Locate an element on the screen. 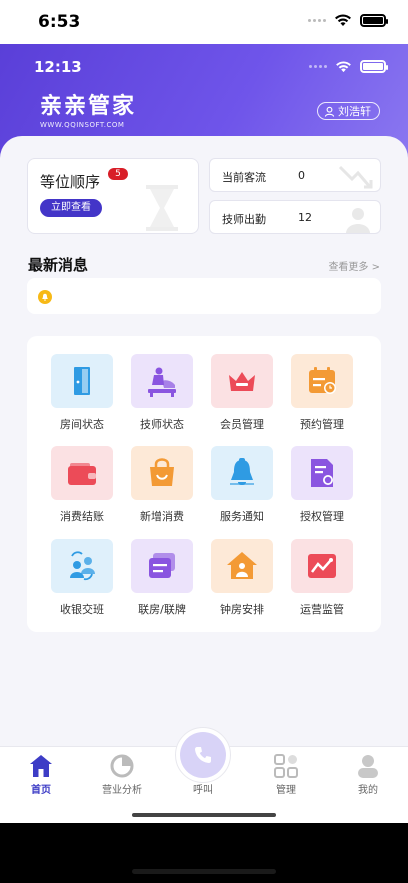 This screenshot has height=883, width=408. call-button is located at coordinates (203, 755).